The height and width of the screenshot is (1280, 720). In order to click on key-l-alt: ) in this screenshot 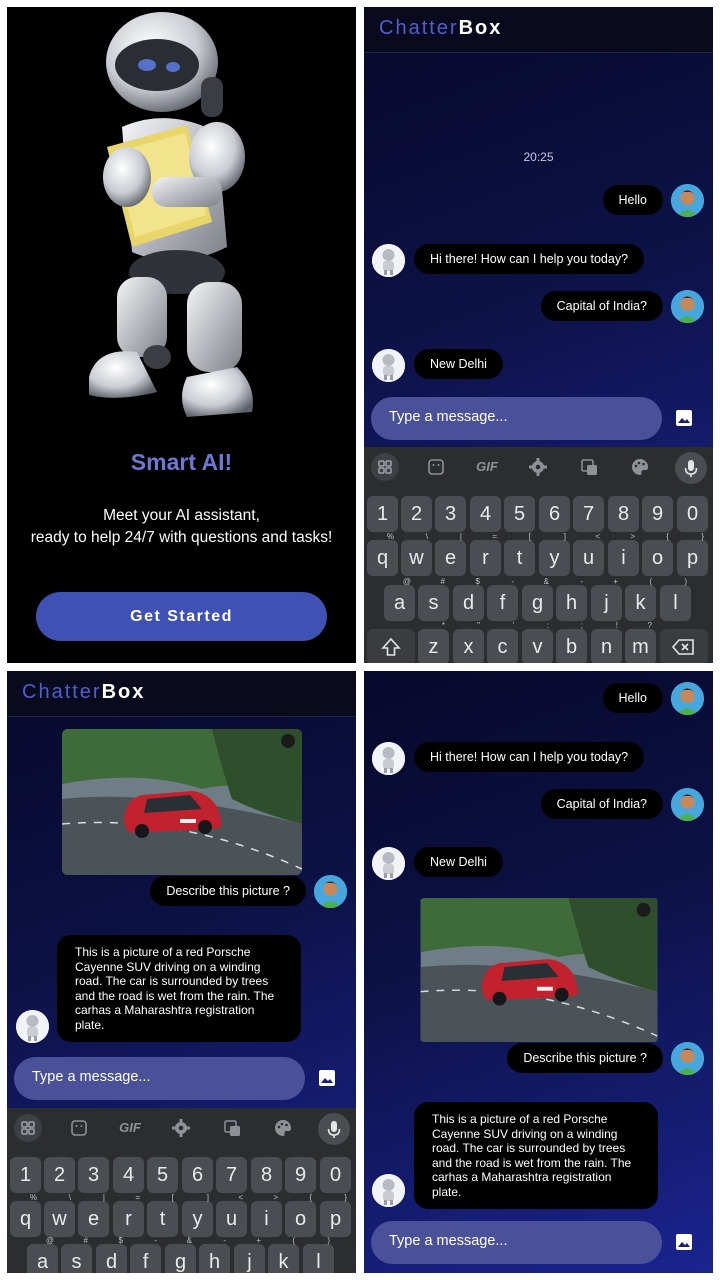, I will do `click(328, 1240)`.